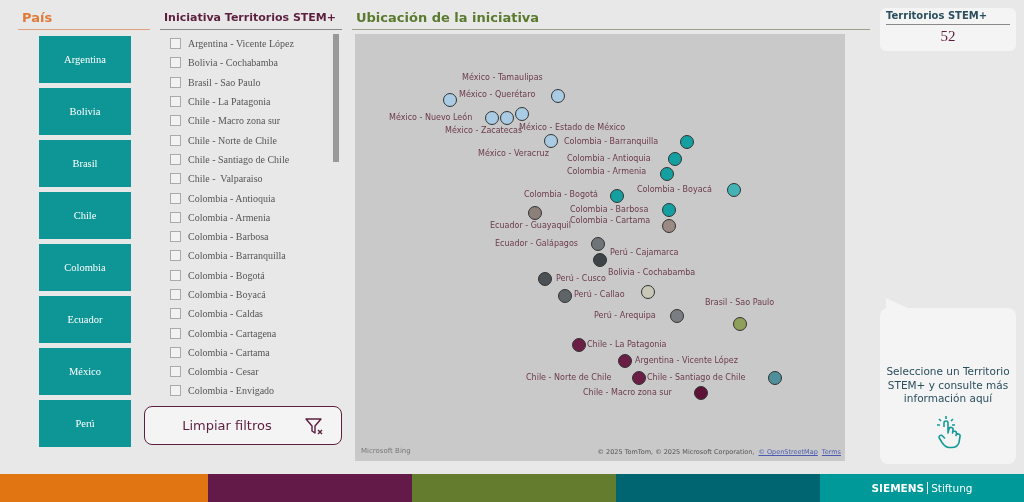  Describe the element at coordinates (232, 333) in the screenshot. I see `initiative-label: Colombia - Cartagena` at that location.